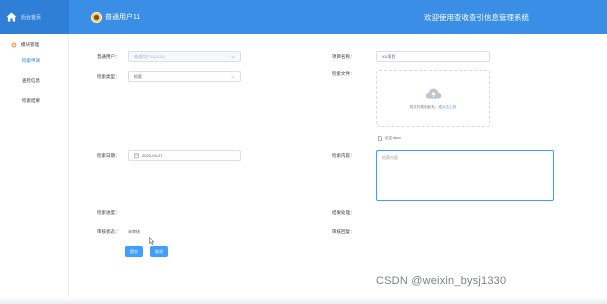 This screenshot has width=607, height=304. Describe the element at coordinates (34, 61) in the screenshot. I see `sidebar-item-search-request: 检索申请` at that location.